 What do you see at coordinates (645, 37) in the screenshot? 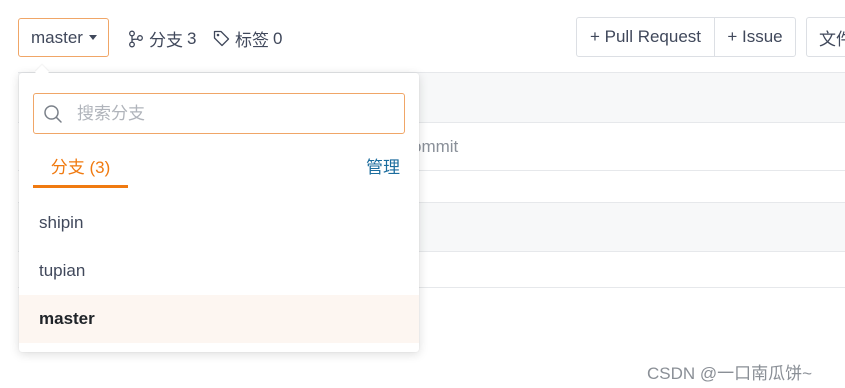
I see `pull-request-button: + Pull Request` at bounding box center [645, 37].